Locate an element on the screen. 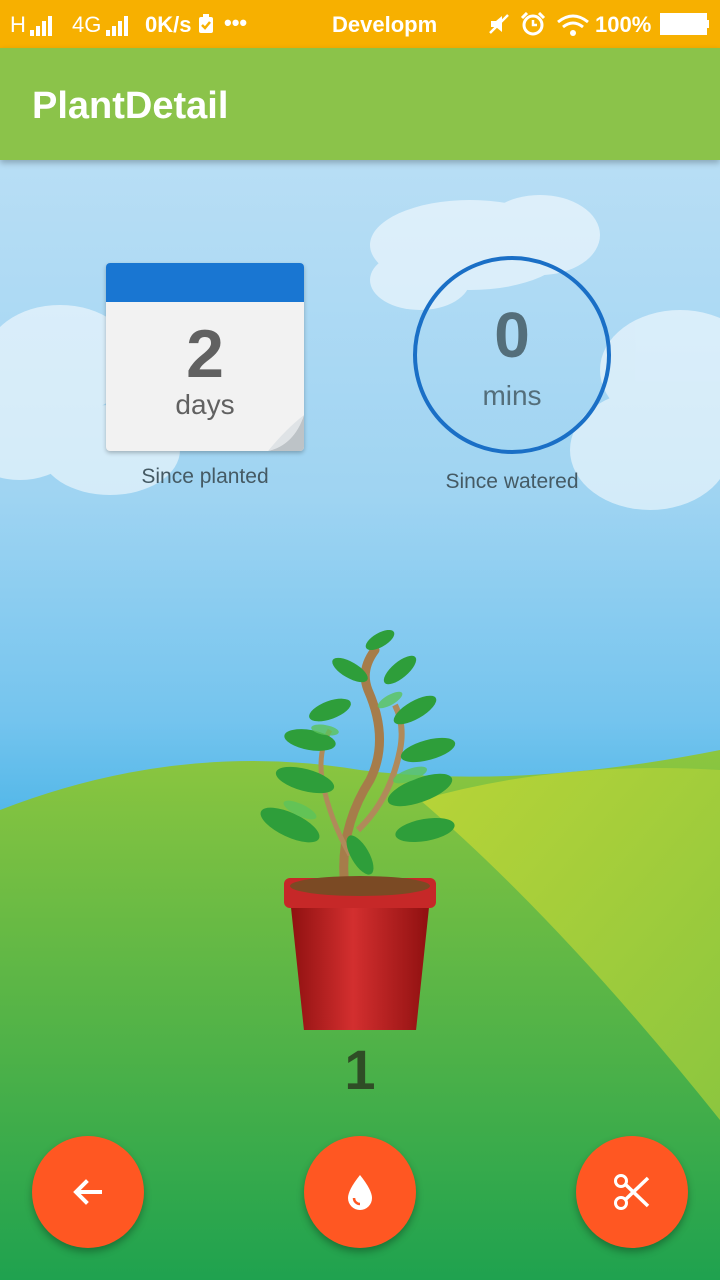  notification-text: Developm is located at coordinates (385, 24).